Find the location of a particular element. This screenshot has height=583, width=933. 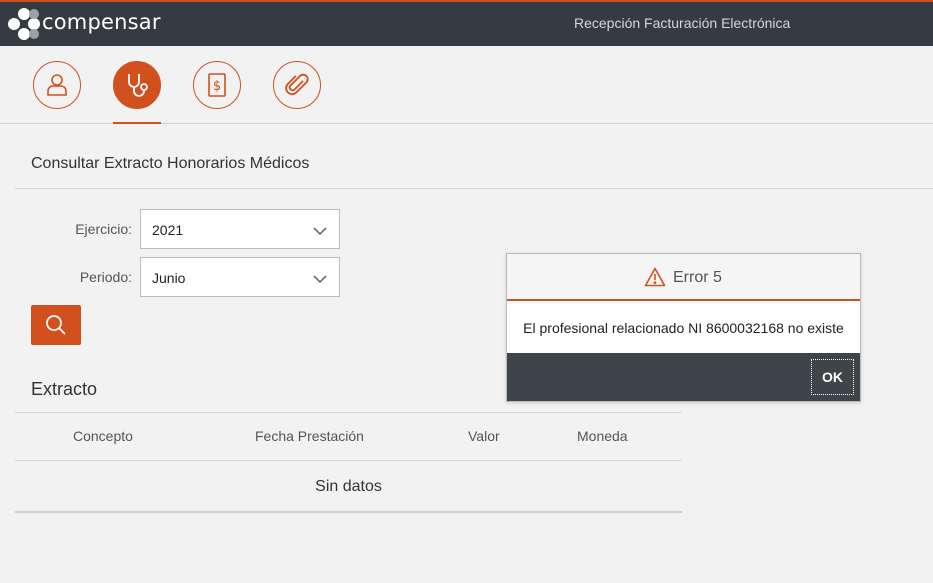

page-title: Consultar Extracto Honorarios Médicos is located at coordinates (170, 163).